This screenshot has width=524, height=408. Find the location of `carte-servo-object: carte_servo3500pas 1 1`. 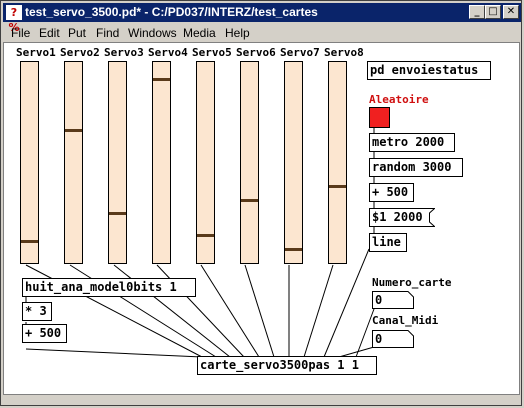

carte-servo-object: carte_servo3500pas 1 1 is located at coordinates (287, 365).